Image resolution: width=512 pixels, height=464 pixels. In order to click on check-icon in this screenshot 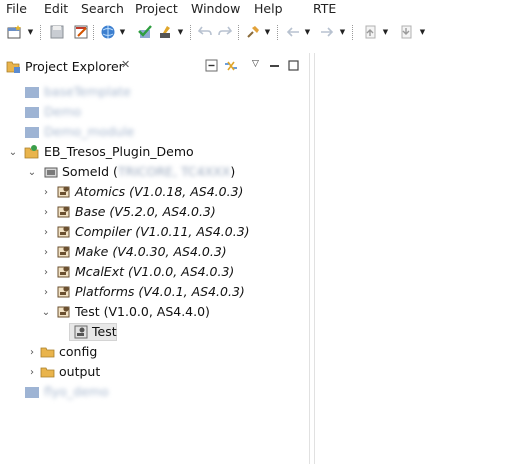, I will do `click(145, 32)`.